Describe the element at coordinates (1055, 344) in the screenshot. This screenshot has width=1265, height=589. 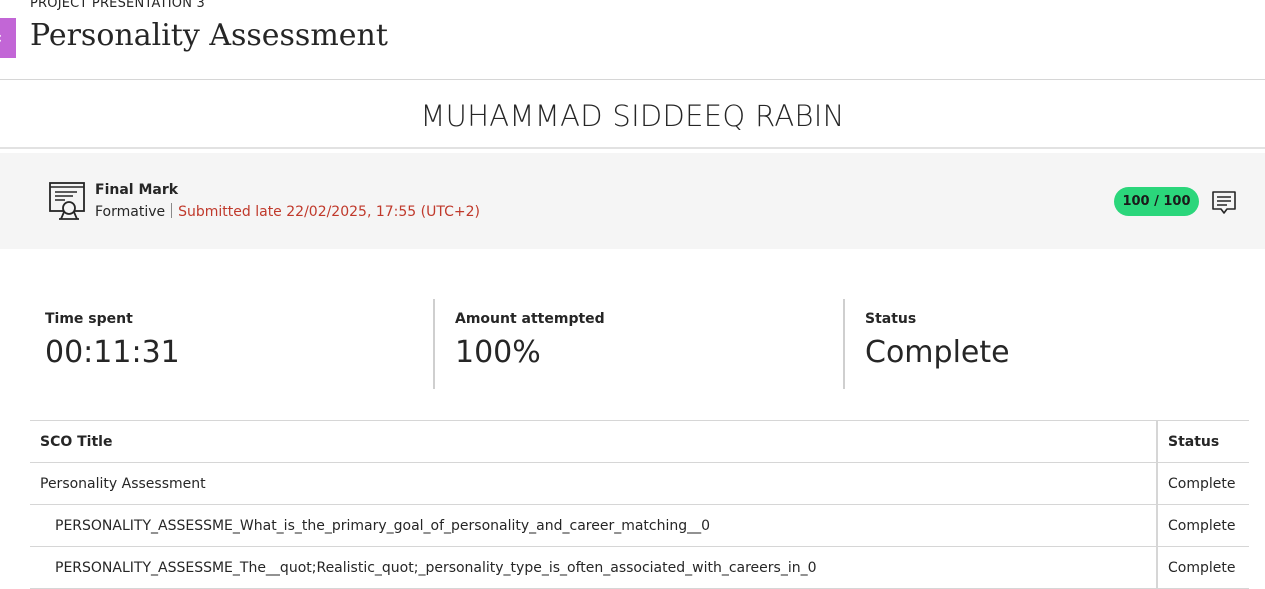
I see `stat-status: Status Complete` at that location.